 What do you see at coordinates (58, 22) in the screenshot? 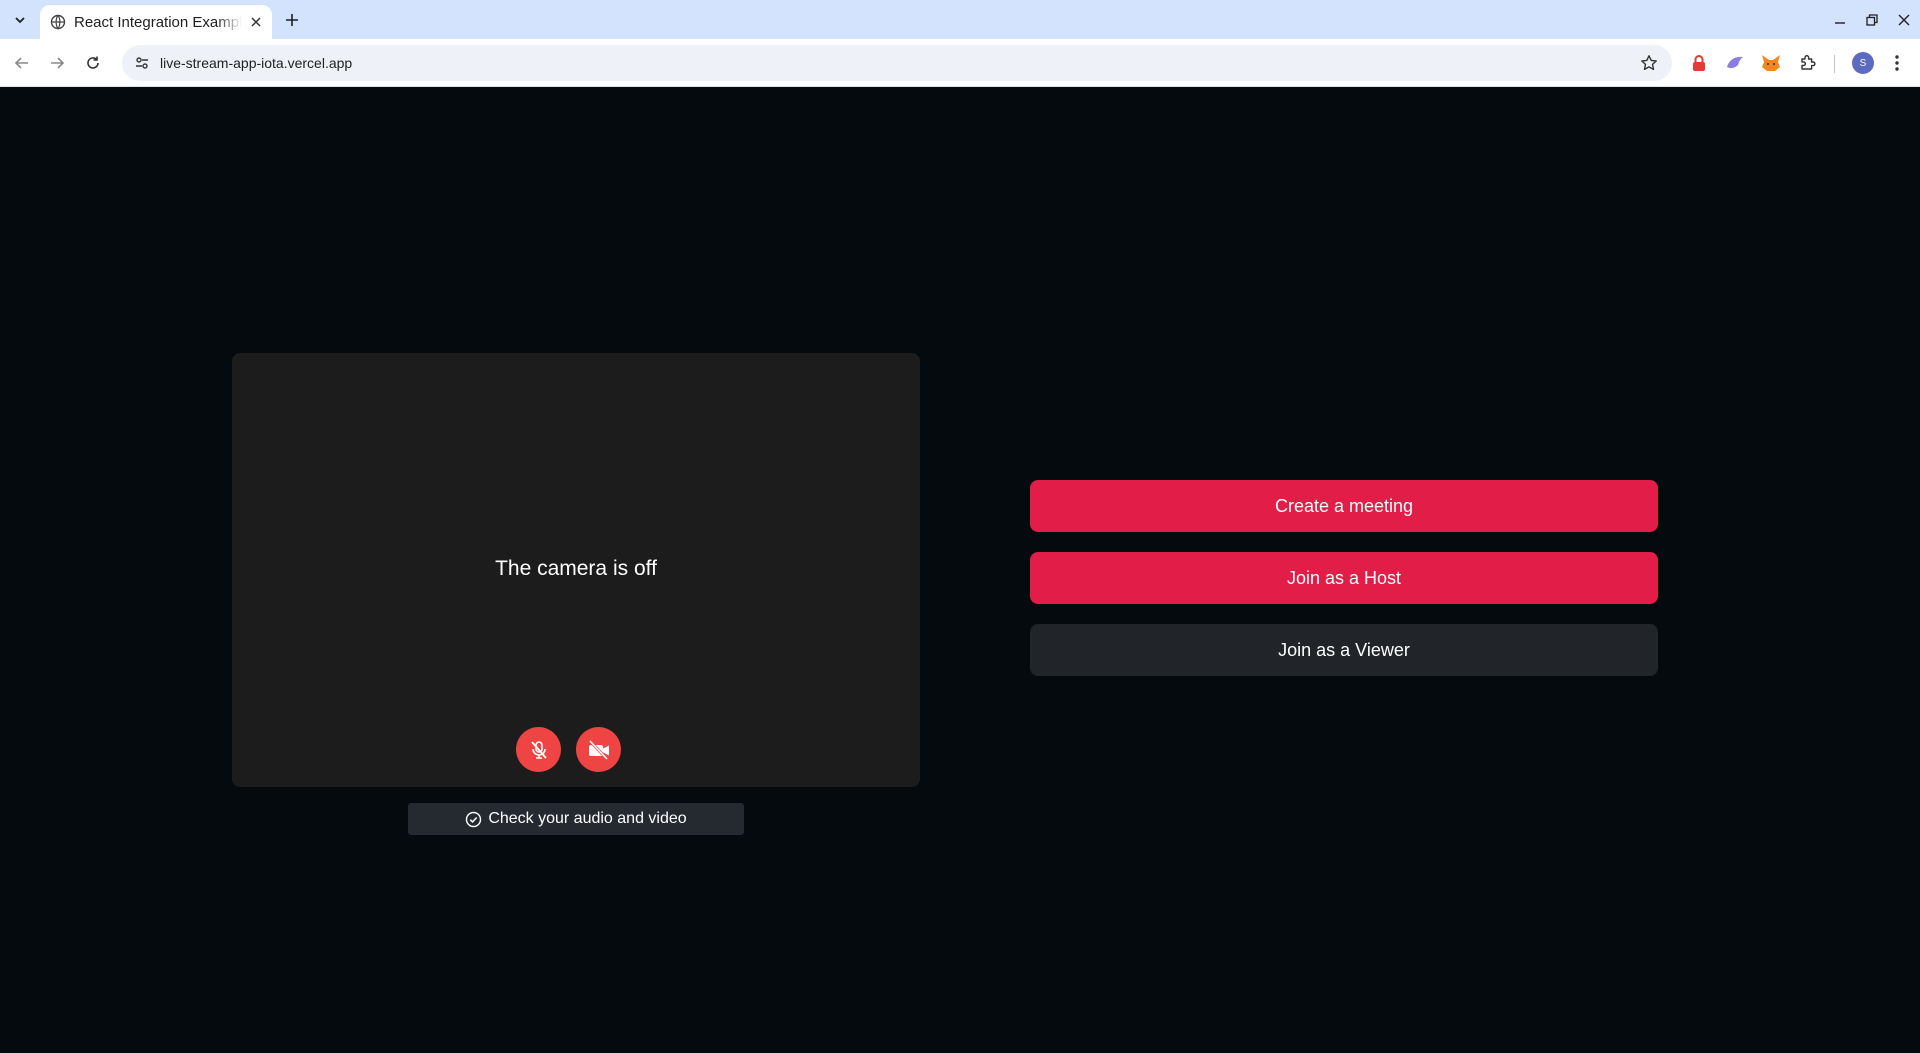
I see `globe-icon` at bounding box center [58, 22].